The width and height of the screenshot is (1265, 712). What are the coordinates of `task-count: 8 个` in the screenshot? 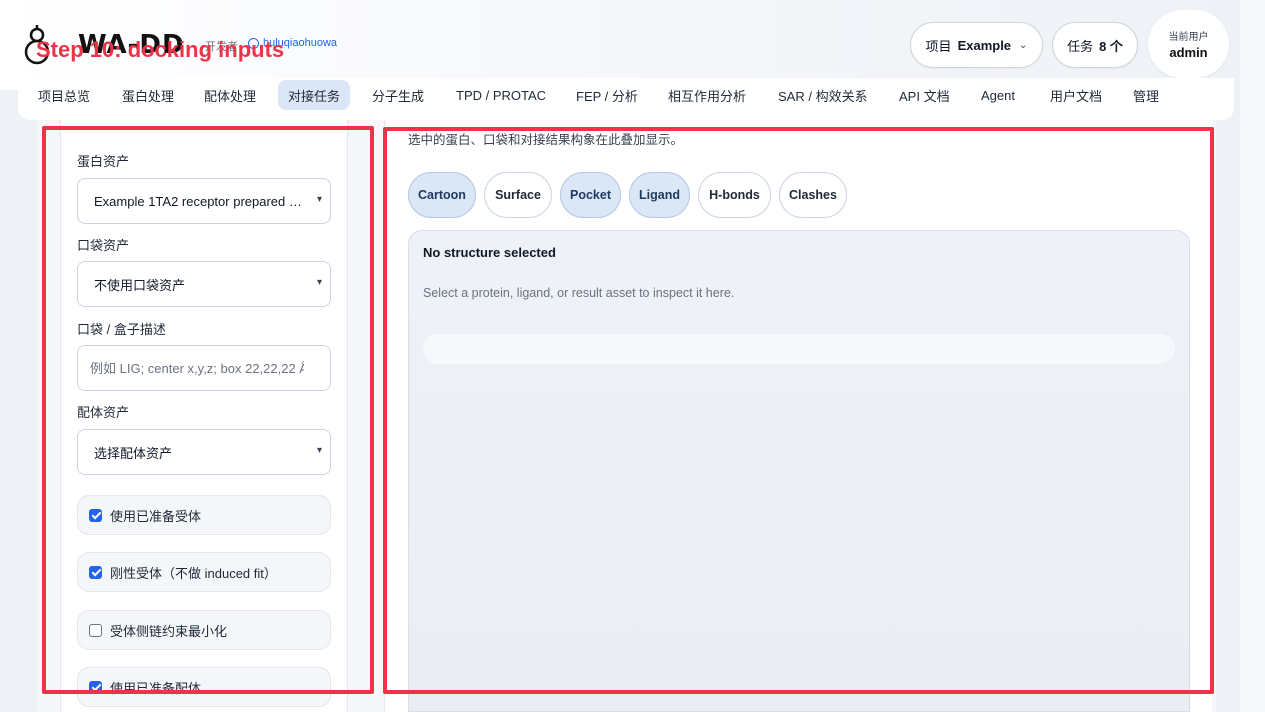 It's located at (1111, 46).